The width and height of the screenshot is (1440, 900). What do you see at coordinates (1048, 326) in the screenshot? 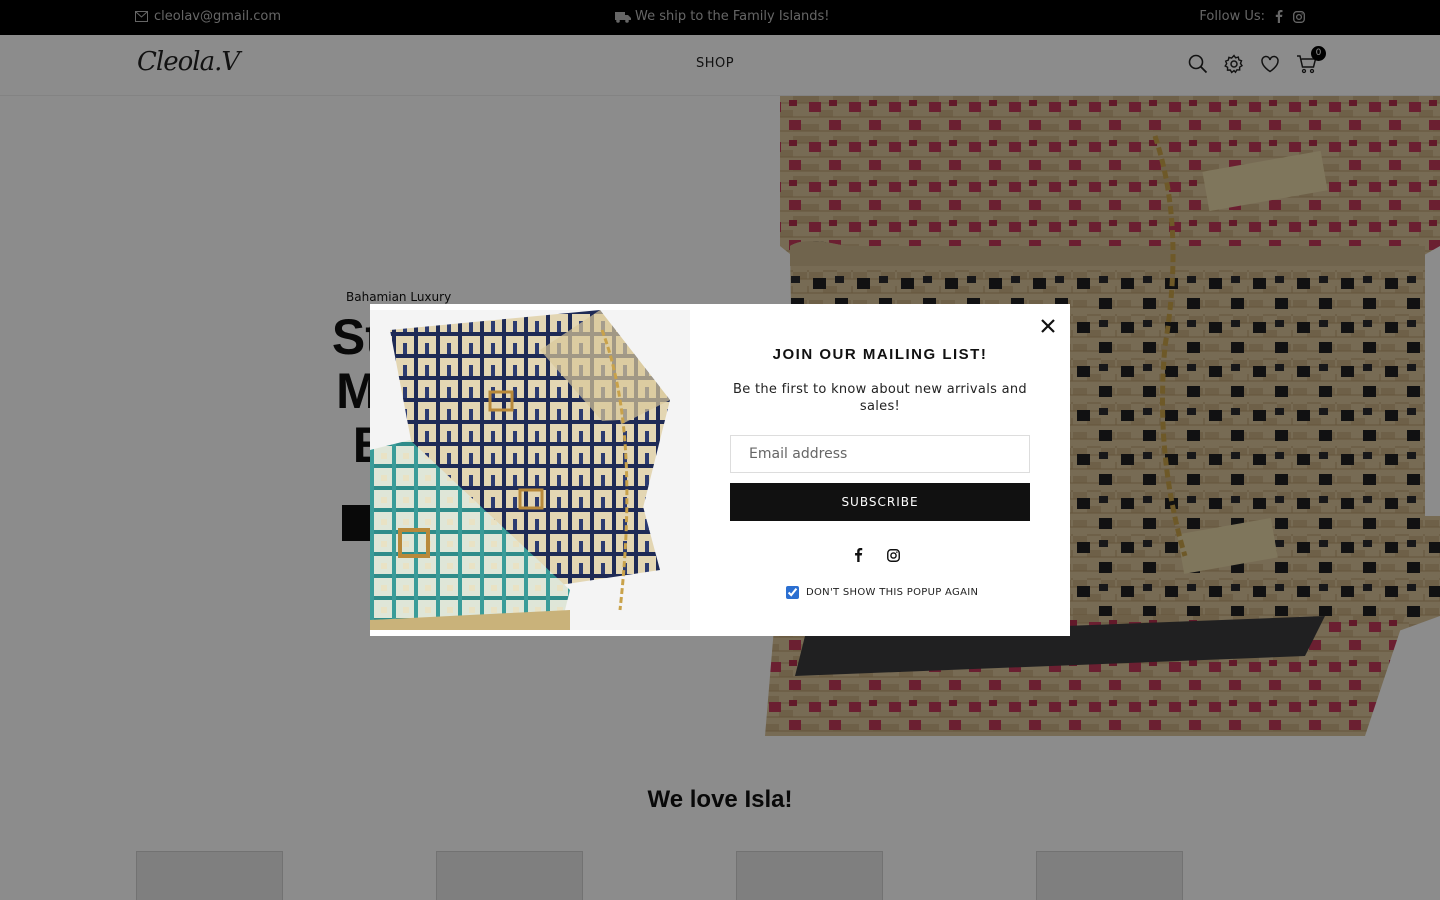
I see `close-icon` at bounding box center [1048, 326].